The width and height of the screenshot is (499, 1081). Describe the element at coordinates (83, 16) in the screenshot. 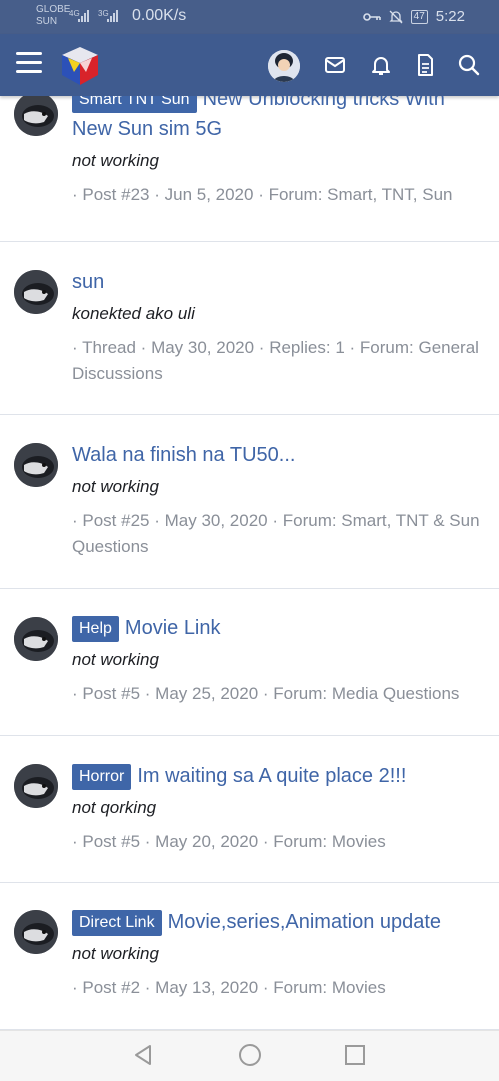

I see `signal-icon` at that location.